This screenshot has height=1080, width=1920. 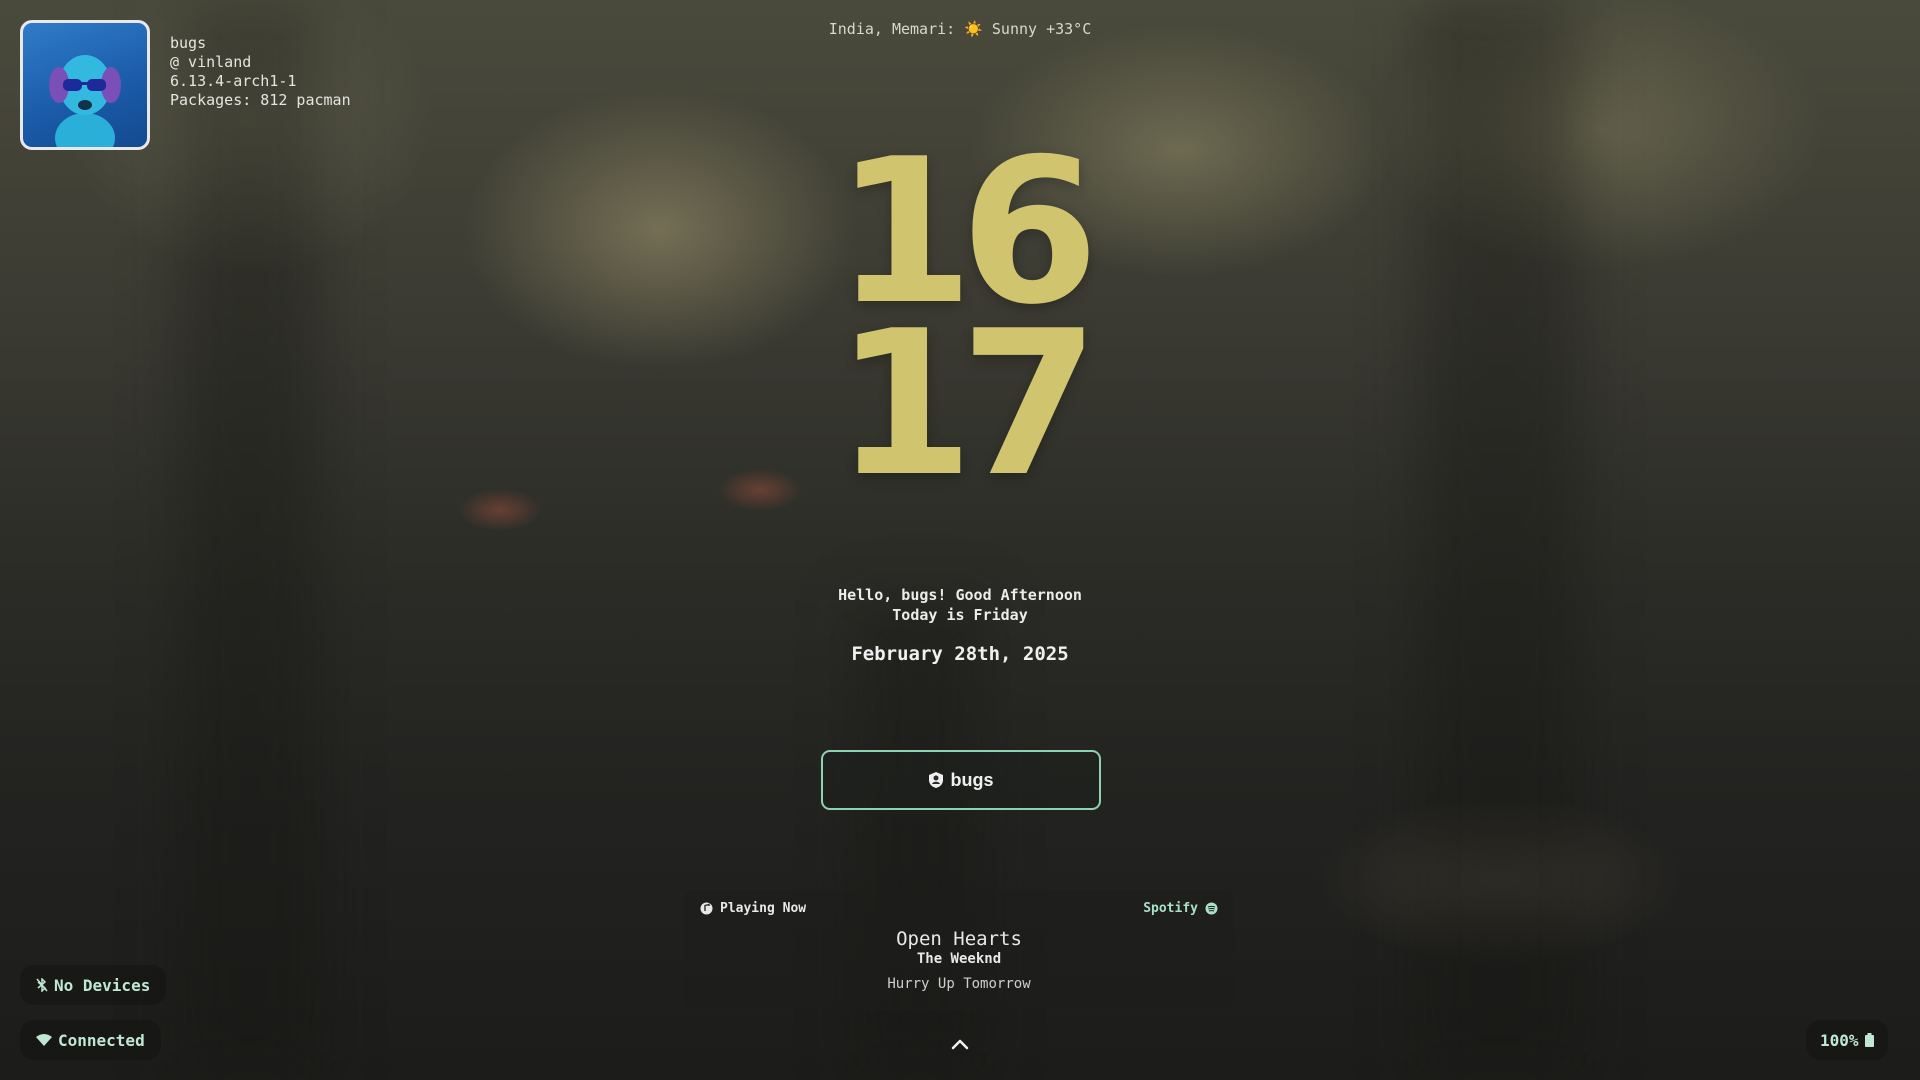 I want to click on avatar, so click(x=85, y=85).